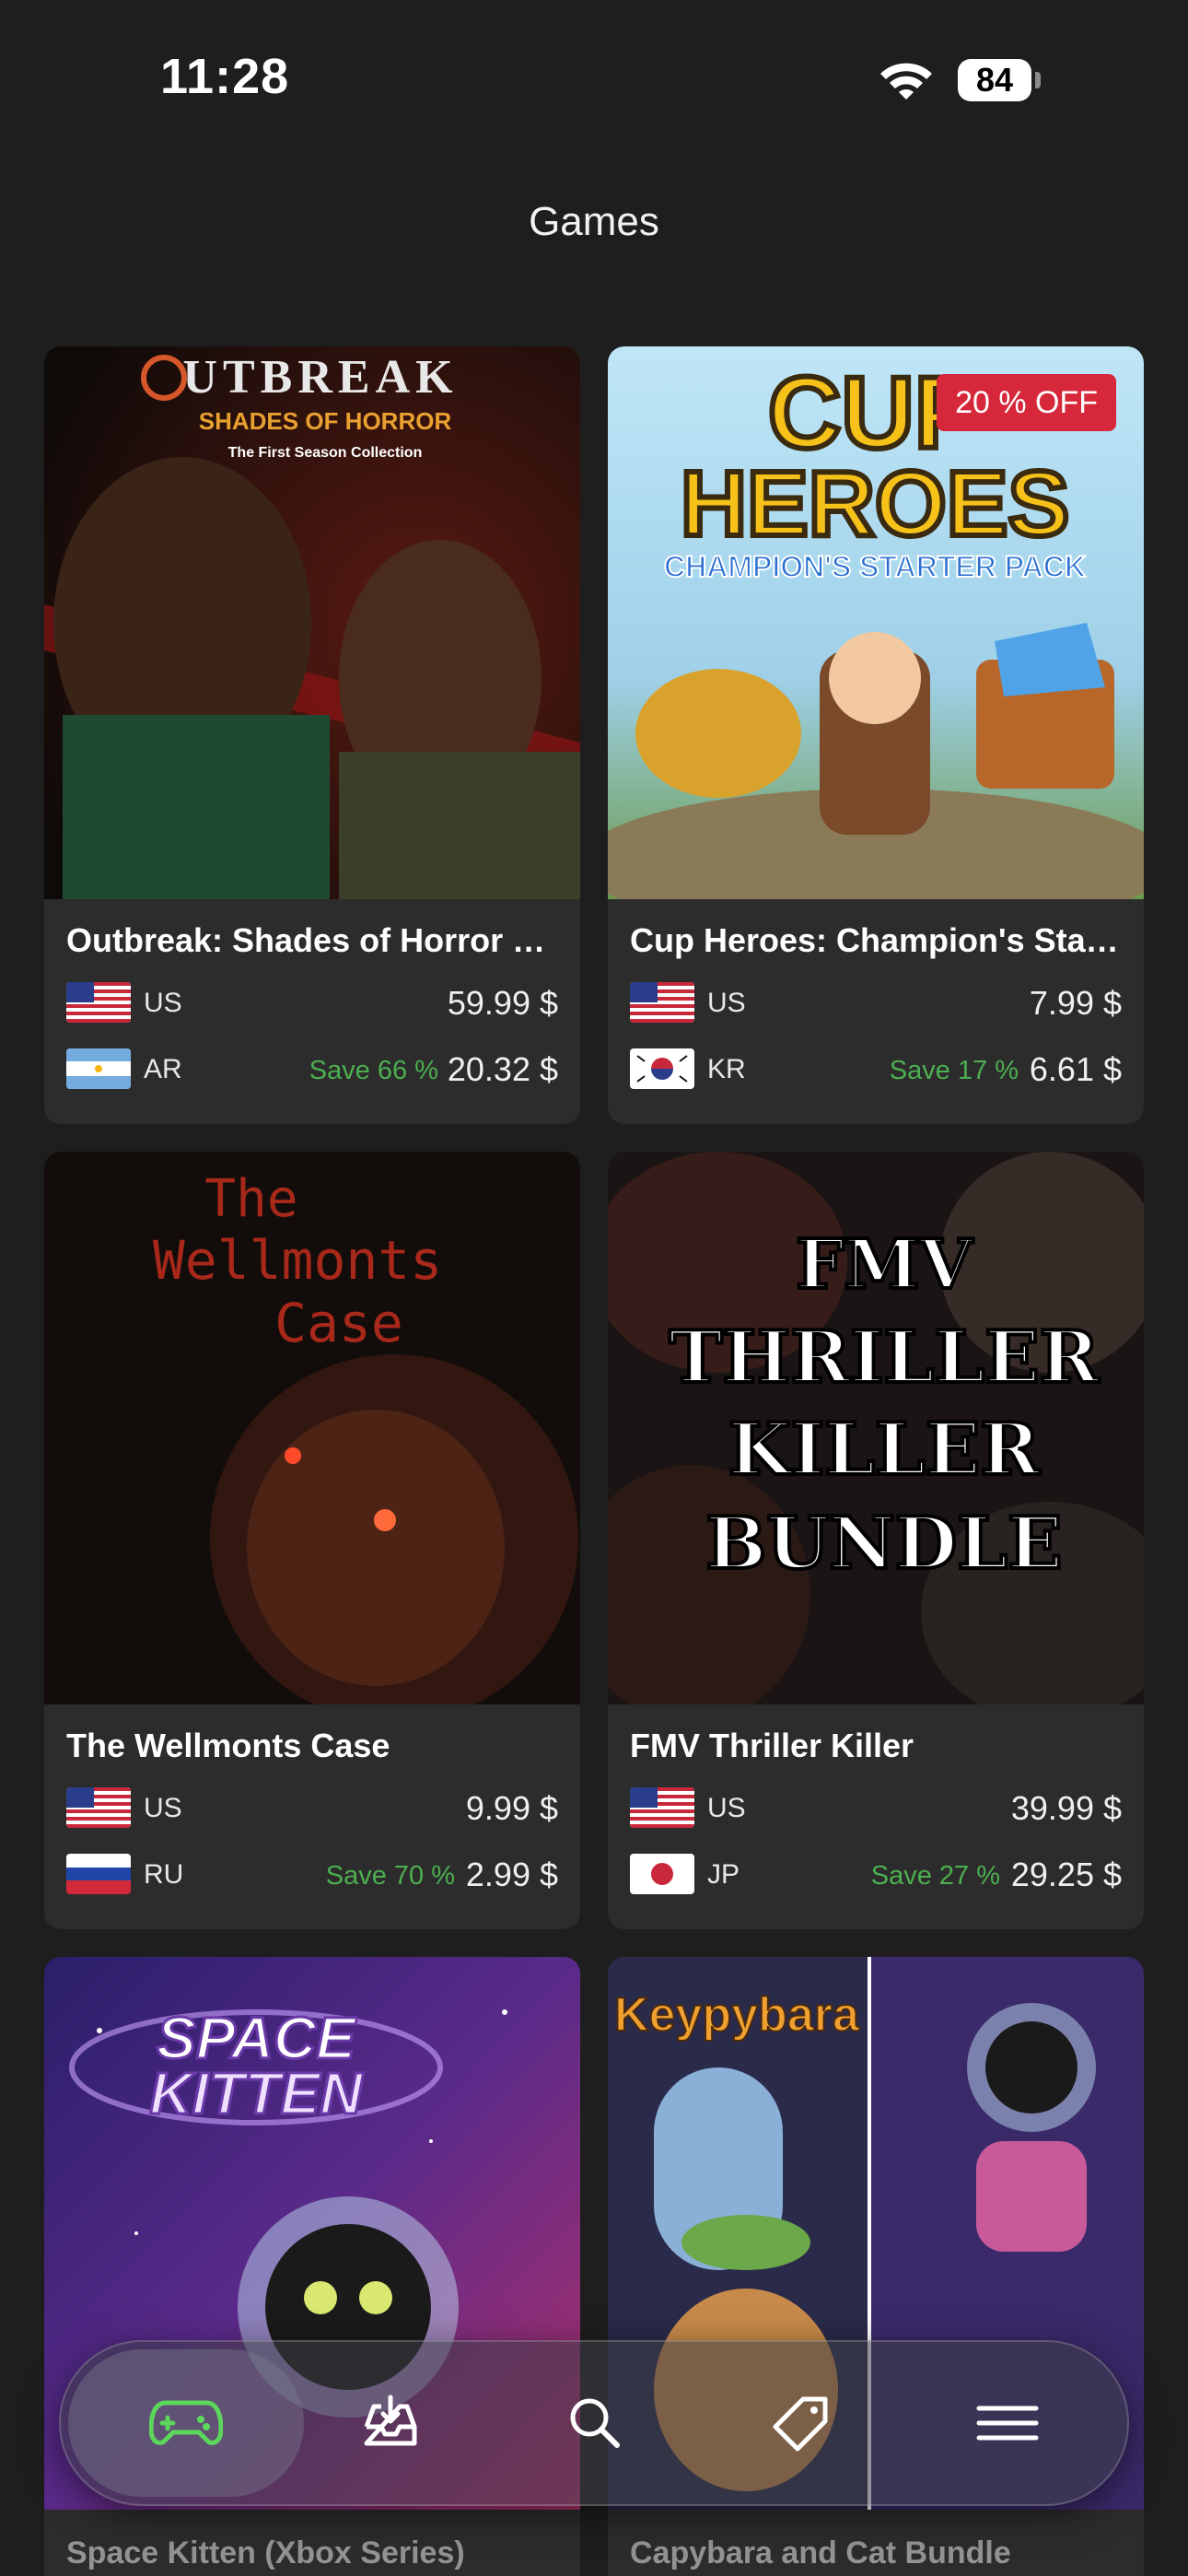  Describe the element at coordinates (325, 421) in the screenshot. I see `cover-text-outbreak-2: SHADES OF HORROR` at that location.